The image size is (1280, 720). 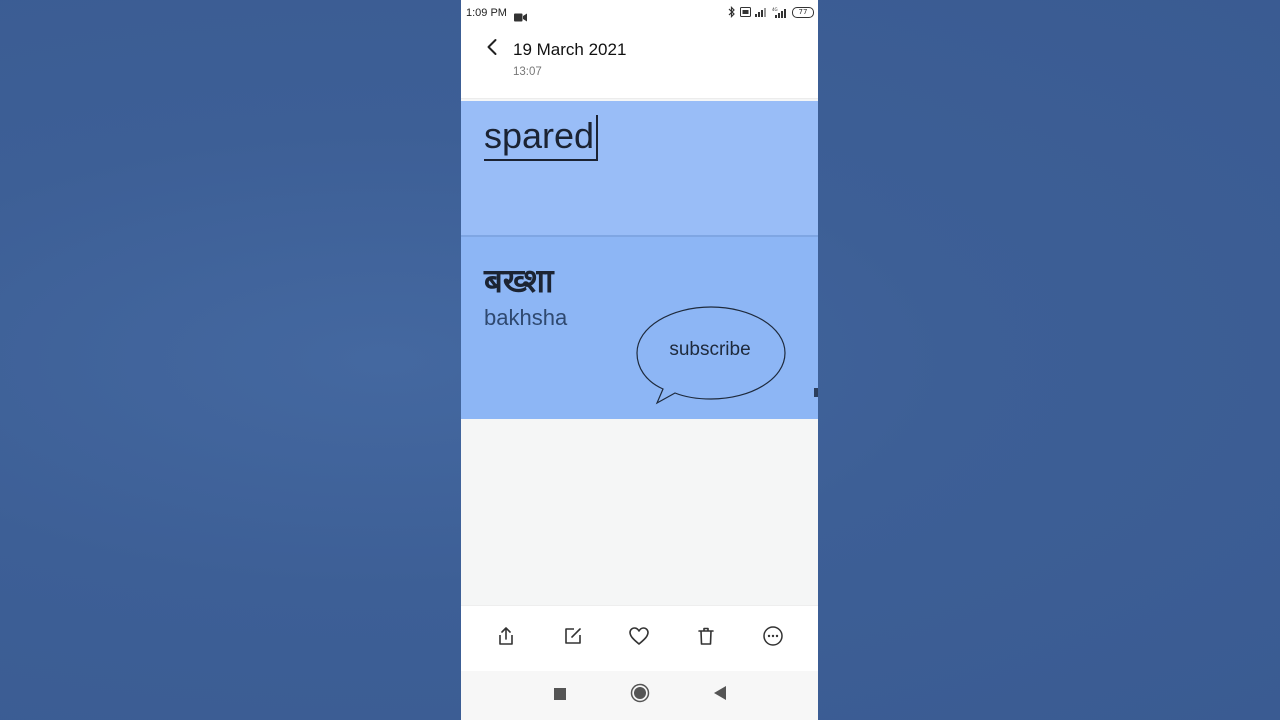 I want to click on english-word-card: spared, so click(x=639, y=168).